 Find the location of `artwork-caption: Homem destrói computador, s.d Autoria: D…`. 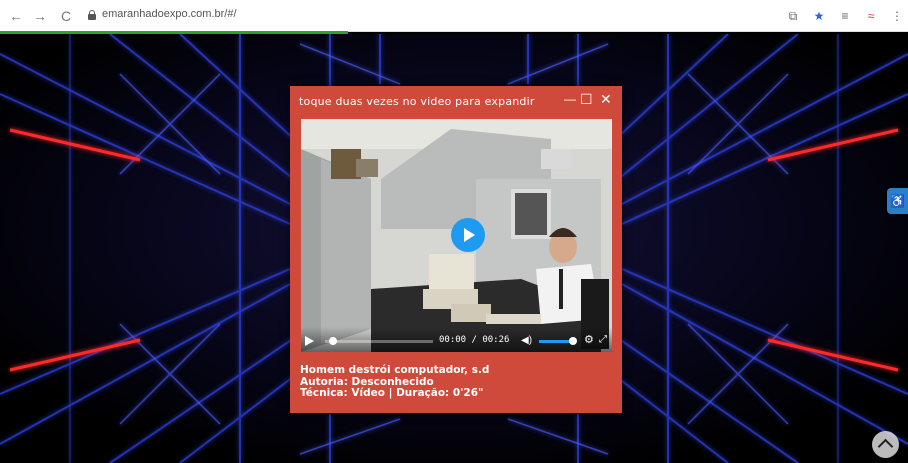

artwork-caption: Homem destrói computador, s.d Autoria: D… is located at coordinates (395, 382).